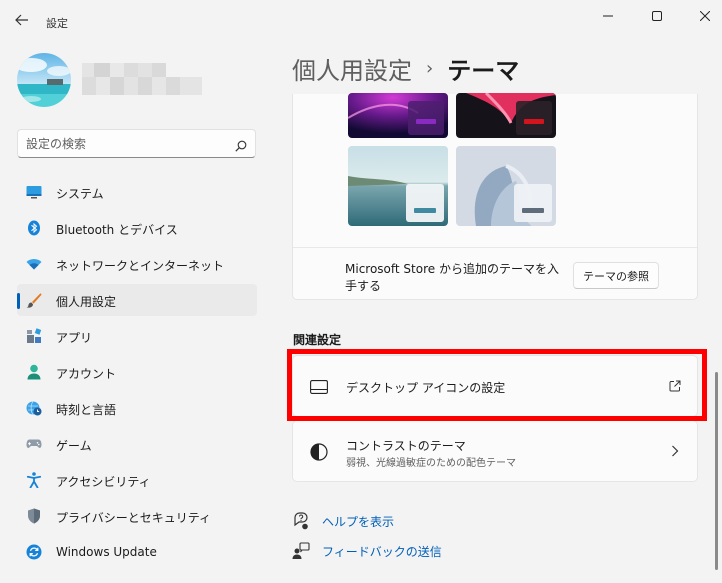 The width and height of the screenshot is (722, 583). Describe the element at coordinates (137, 444) in the screenshot. I see `sidebar-item-gaming: ゲーム` at that location.